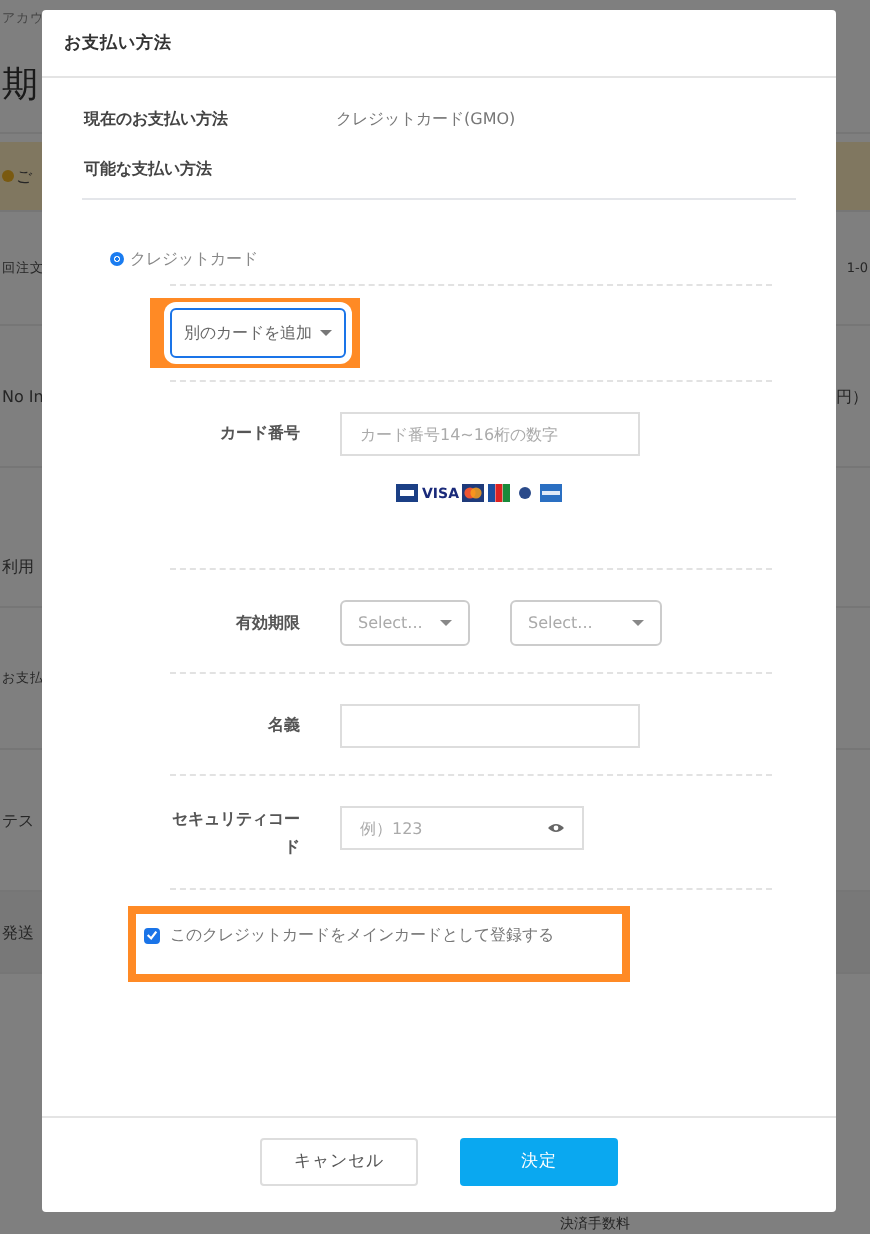 This screenshot has width=870, height=1234. Describe the element at coordinates (462, 828) in the screenshot. I see `input-field: 例）123` at that location.